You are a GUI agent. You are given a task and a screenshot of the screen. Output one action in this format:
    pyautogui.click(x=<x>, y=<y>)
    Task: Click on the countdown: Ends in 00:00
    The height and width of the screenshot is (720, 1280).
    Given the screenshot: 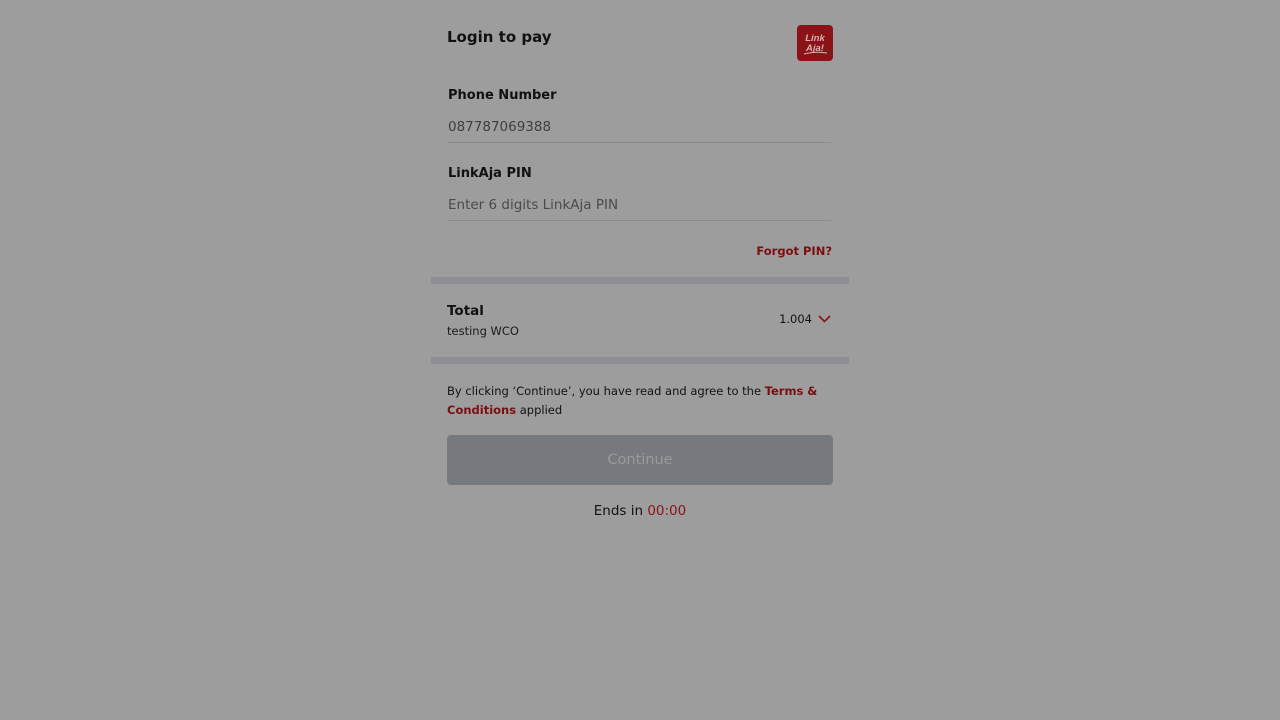 What is the action you would take?
    pyautogui.click(x=640, y=511)
    